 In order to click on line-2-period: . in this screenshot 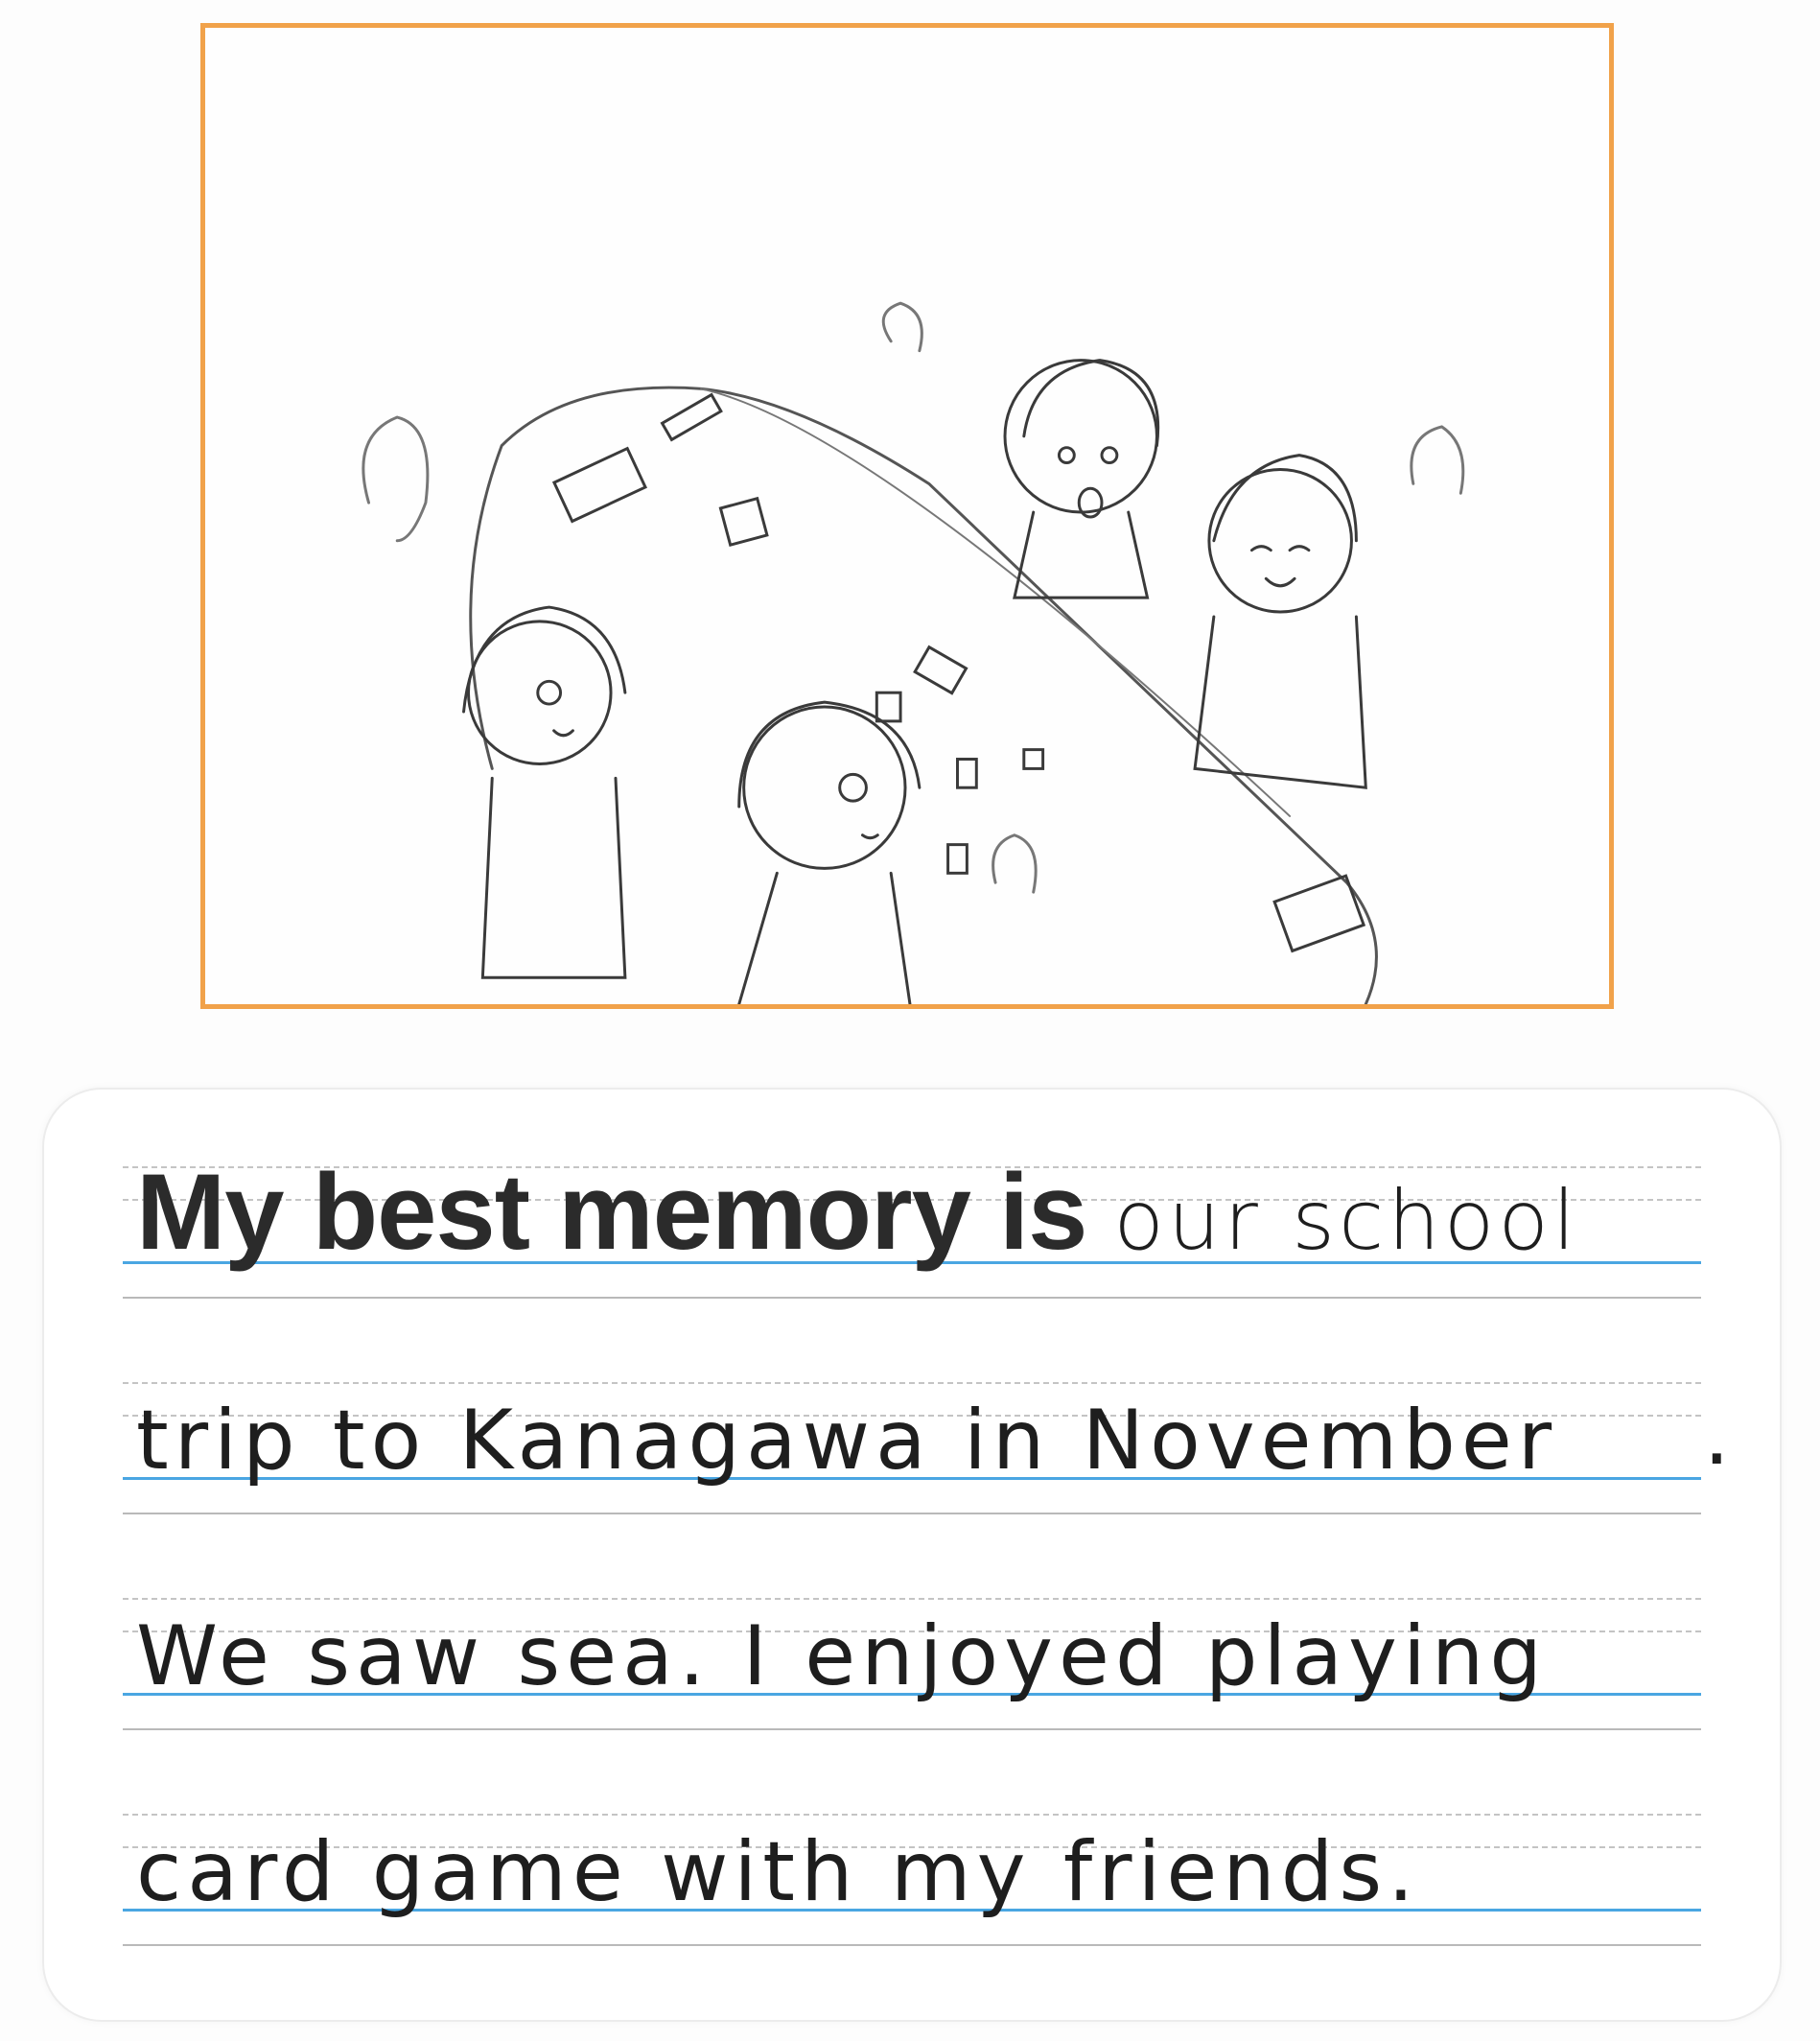, I will do `click(1716, 1436)`.